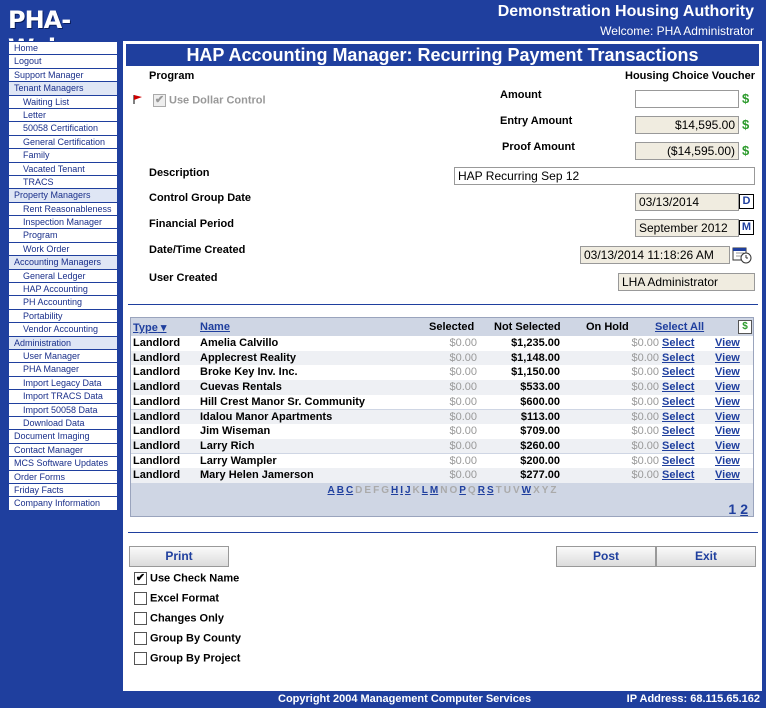 This screenshot has width=766, height=708. What do you see at coordinates (526, 490) in the screenshot?
I see `alpha-filter-w: W` at bounding box center [526, 490].